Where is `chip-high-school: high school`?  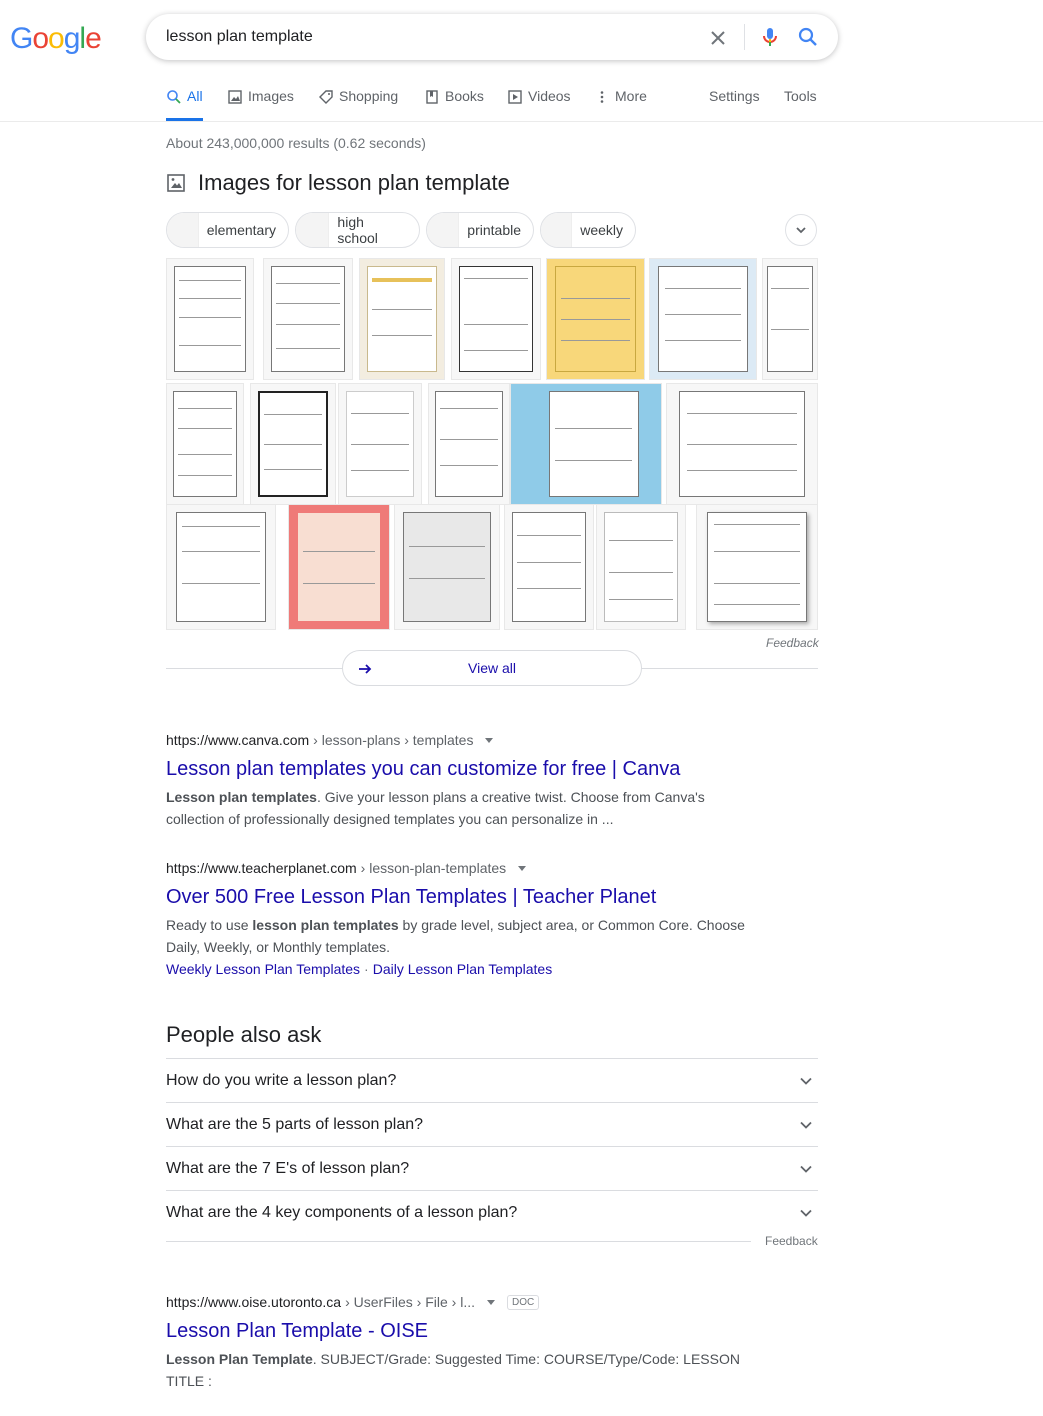 chip-high-school: high school is located at coordinates (357, 230).